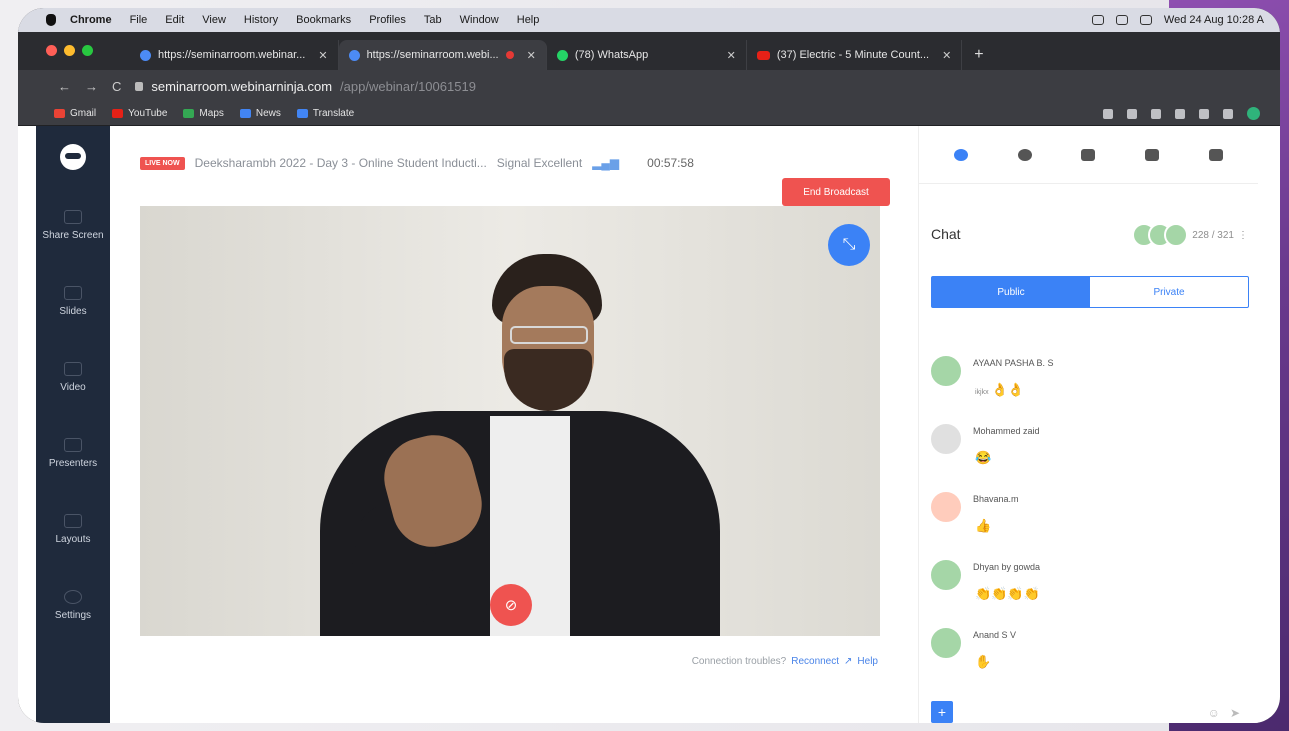  Describe the element at coordinates (1156, 113) in the screenshot. I see `star-icon` at that location.